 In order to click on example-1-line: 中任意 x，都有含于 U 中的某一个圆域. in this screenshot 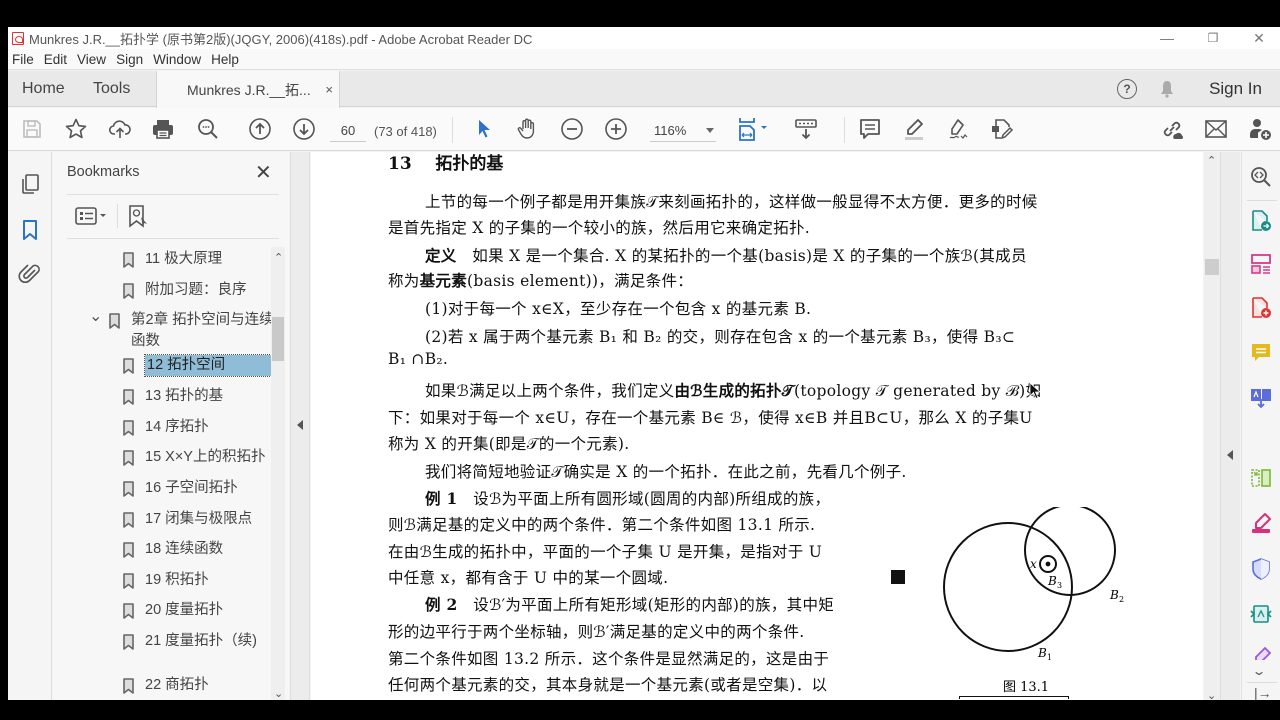, I will do `click(528, 578)`.